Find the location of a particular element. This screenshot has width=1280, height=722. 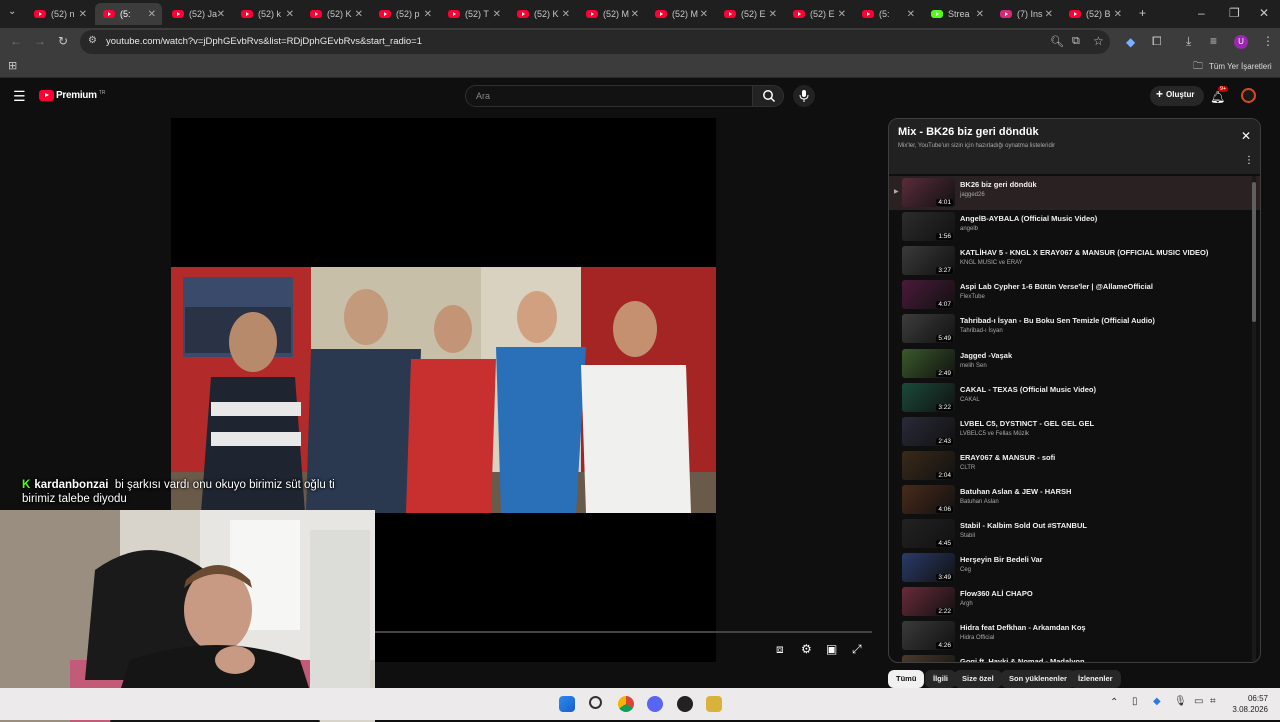

playlist-item-thumbnail: 2:43 is located at coordinates (928, 431).